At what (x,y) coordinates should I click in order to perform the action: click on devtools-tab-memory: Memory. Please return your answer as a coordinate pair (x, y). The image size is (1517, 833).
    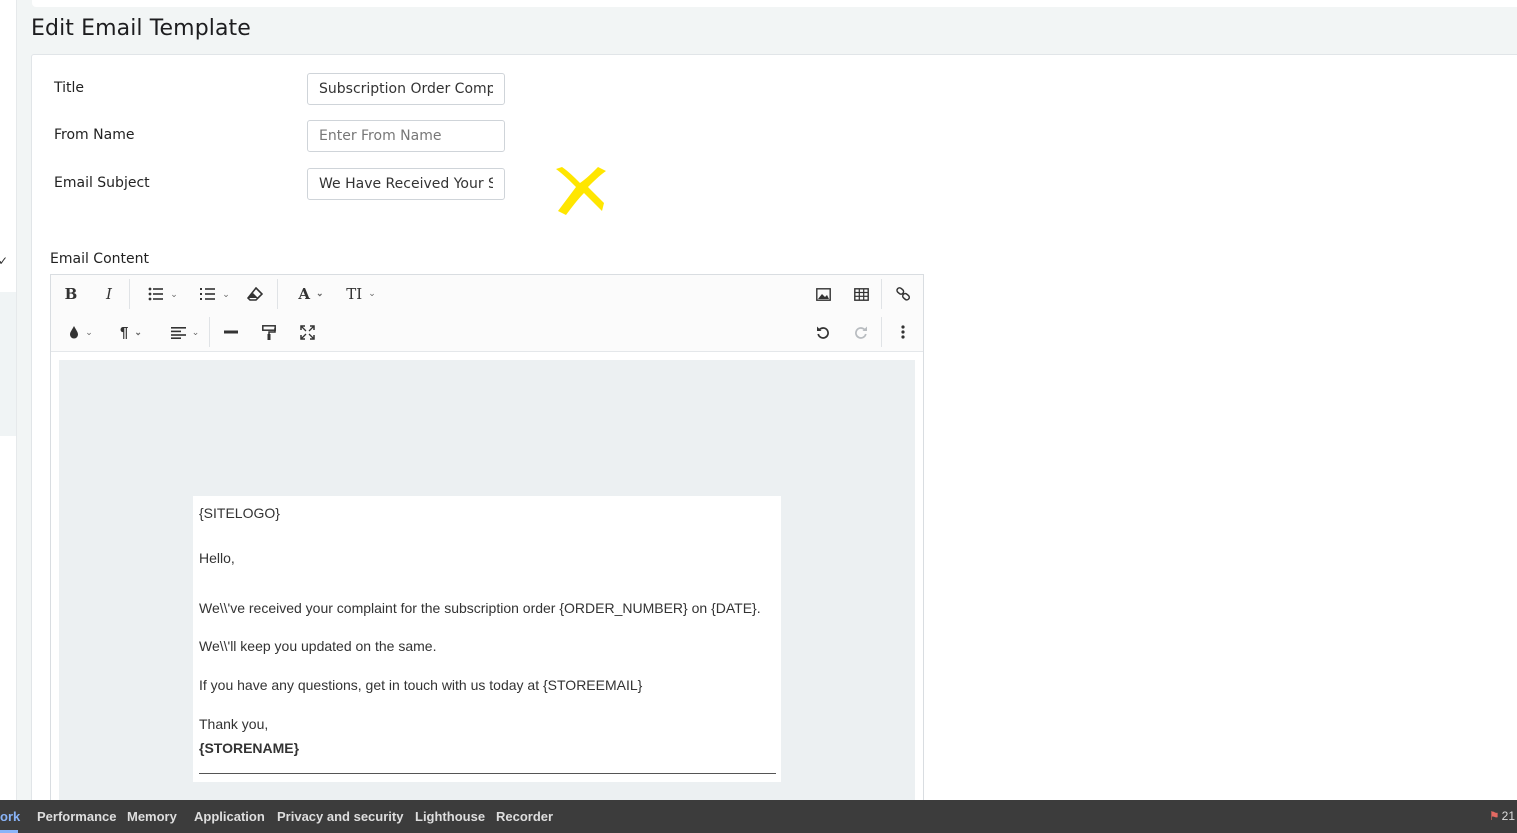
    Looking at the image, I should click on (152, 816).